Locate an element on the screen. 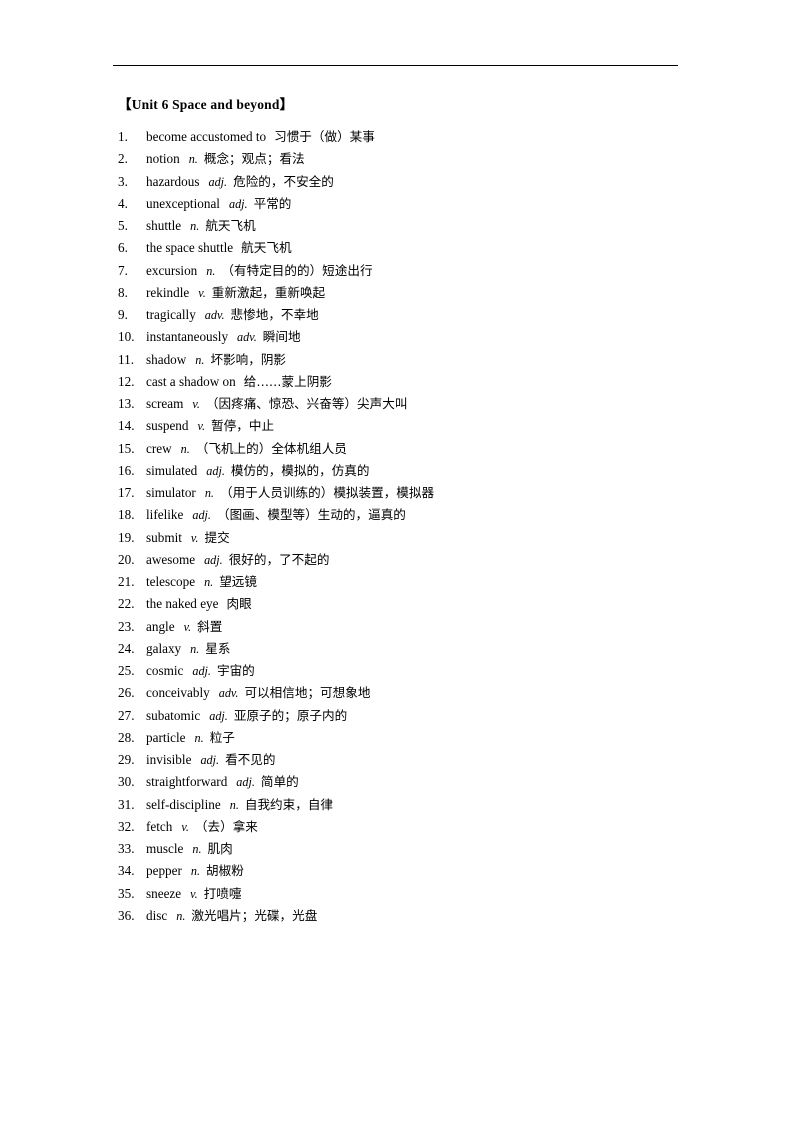 This screenshot has width=794, height=1123. vocabulary-entry: 4. unexceptional adj. 平常的 is located at coordinates (418, 204).